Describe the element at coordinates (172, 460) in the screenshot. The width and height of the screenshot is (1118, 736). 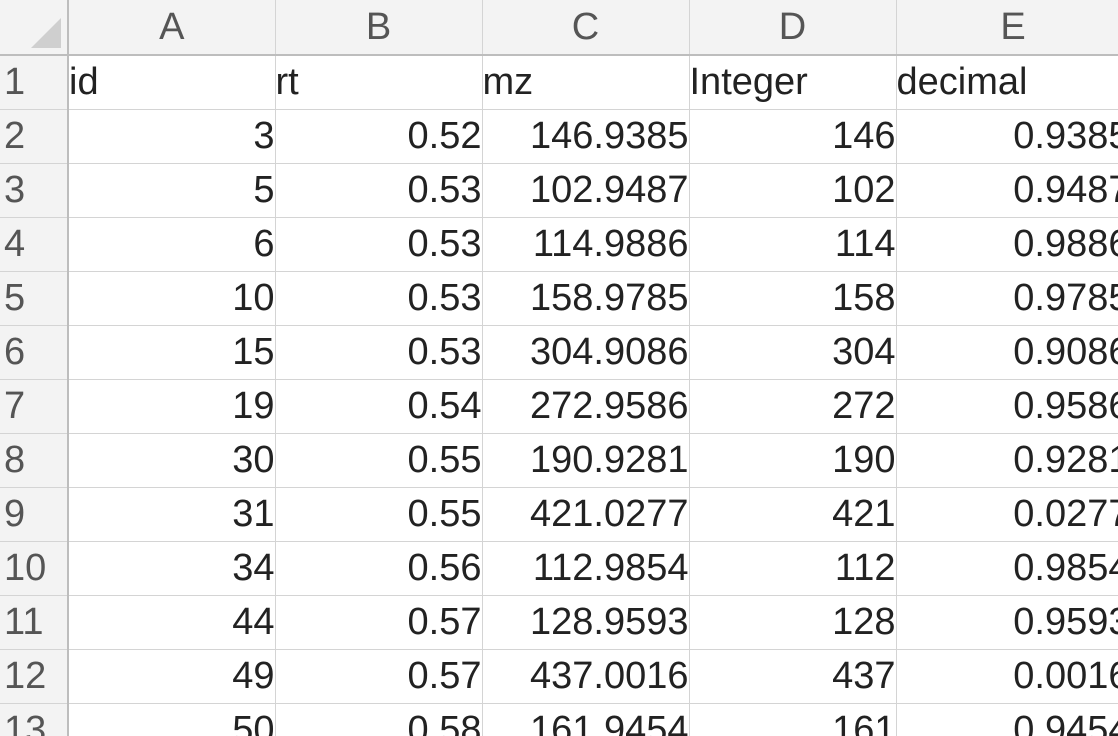
I see `cell: 30` at that location.